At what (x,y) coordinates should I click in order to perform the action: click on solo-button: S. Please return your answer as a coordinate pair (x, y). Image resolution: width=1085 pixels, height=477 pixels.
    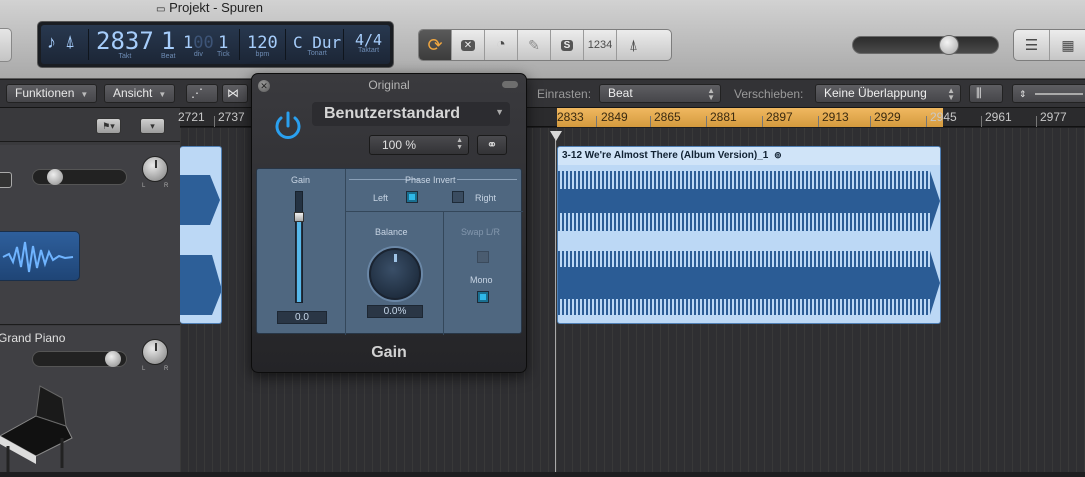
    Looking at the image, I should click on (567, 45).